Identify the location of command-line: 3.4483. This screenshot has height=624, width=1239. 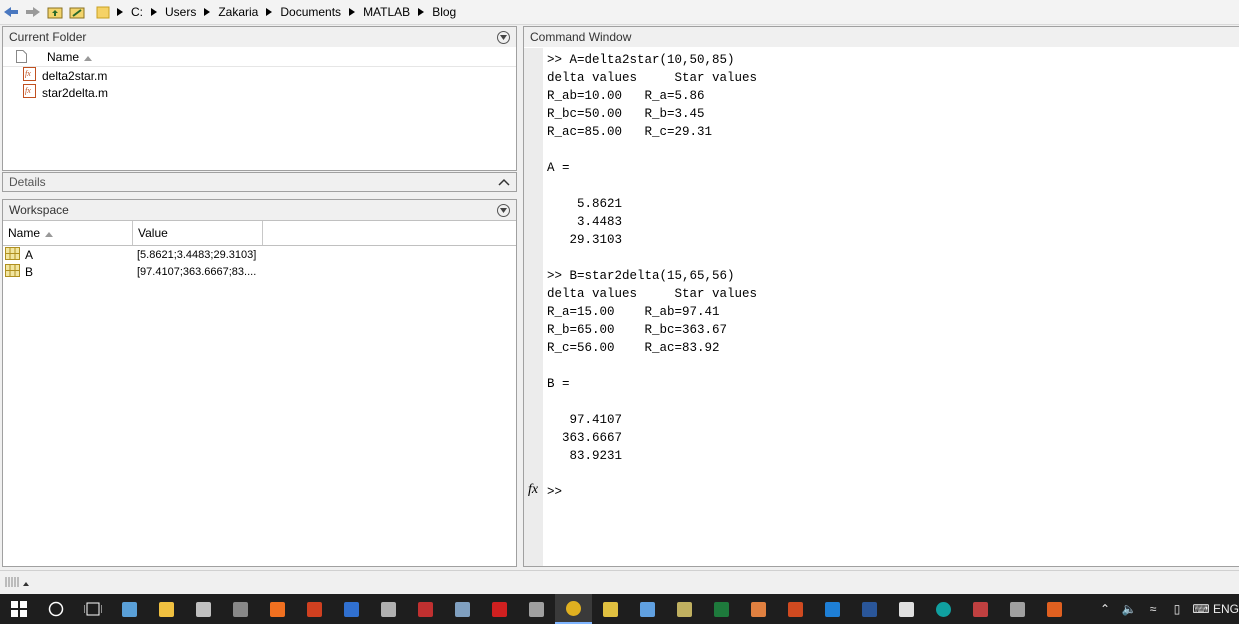
(585, 222).